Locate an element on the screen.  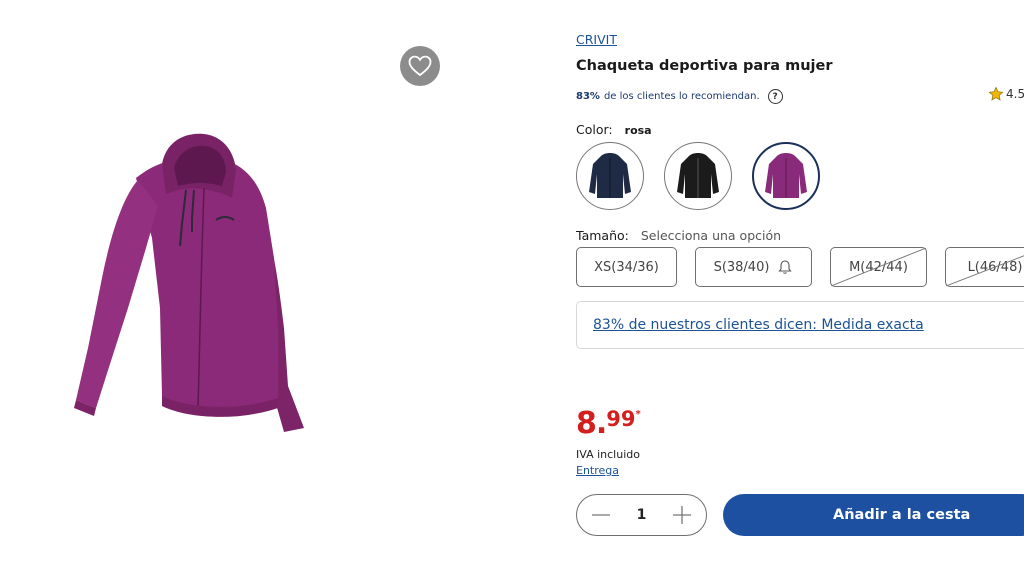
increase-button is located at coordinates (682, 515).